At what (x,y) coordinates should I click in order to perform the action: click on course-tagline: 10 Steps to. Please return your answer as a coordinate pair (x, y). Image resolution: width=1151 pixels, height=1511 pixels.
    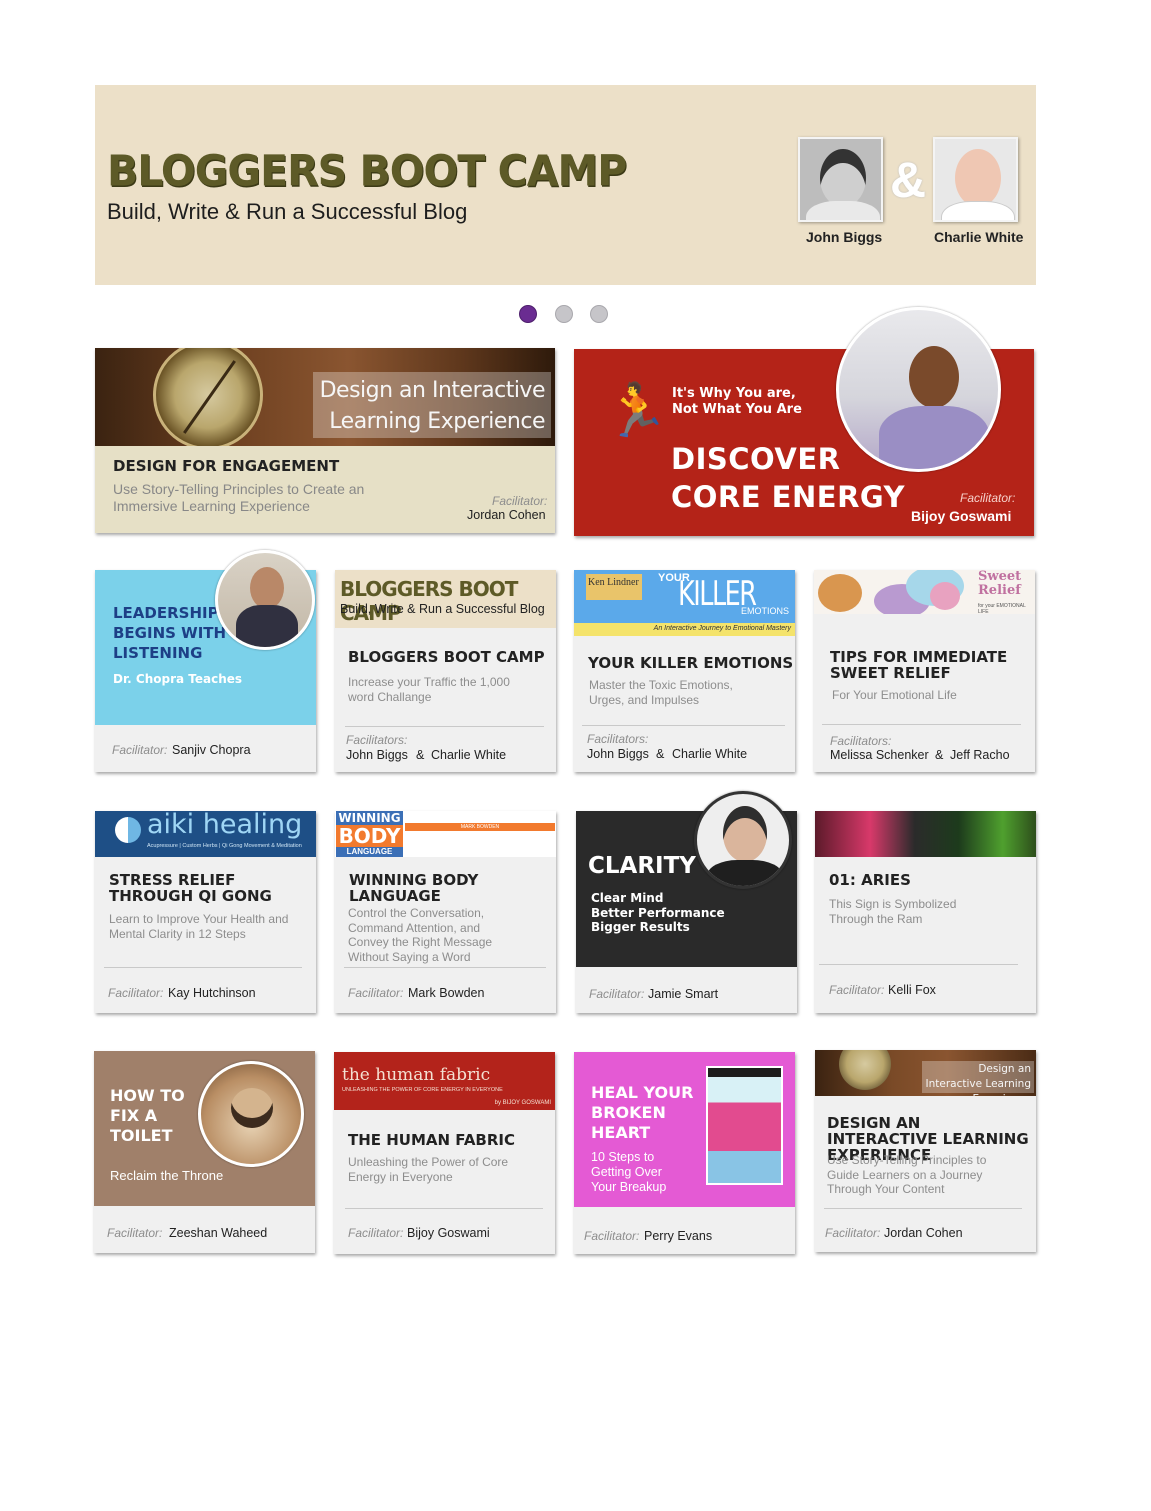
    Looking at the image, I should click on (623, 1157).